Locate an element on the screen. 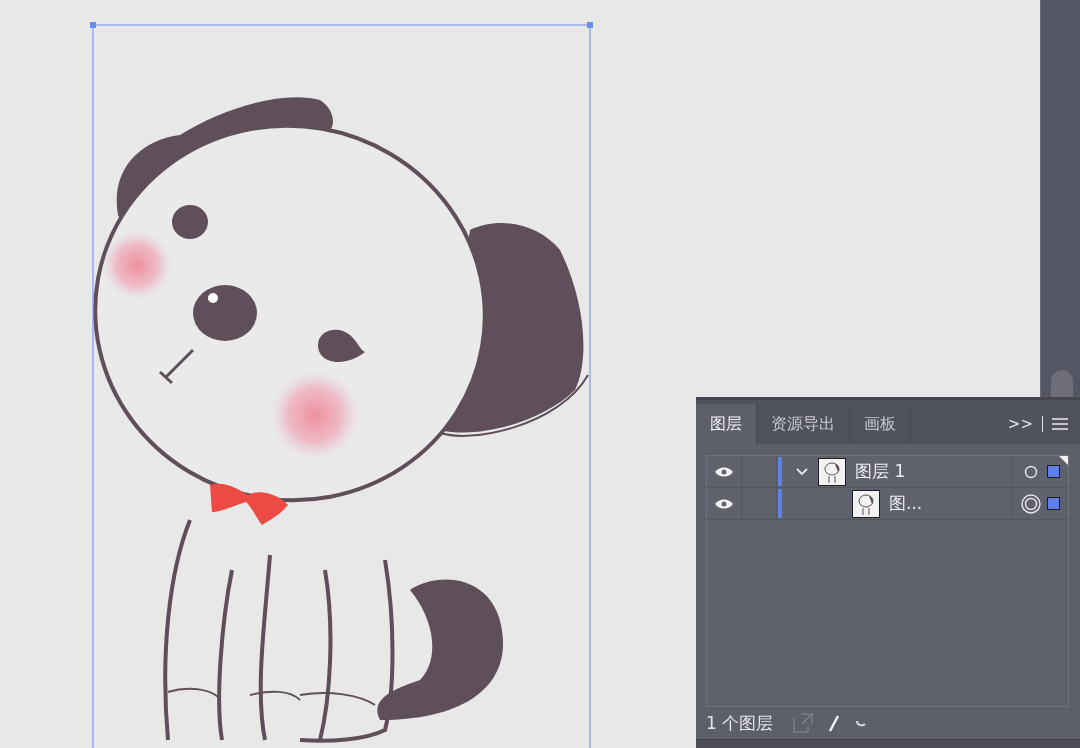 This screenshot has height=748, width=1080. panel-tab: 图层 is located at coordinates (726, 424).